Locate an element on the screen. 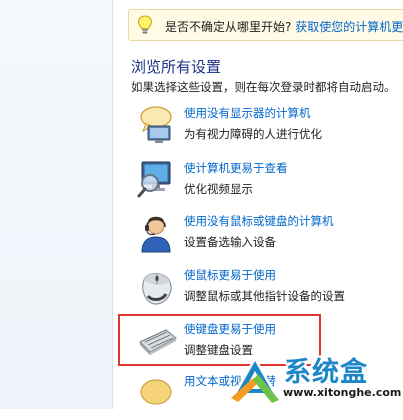  setting-link-no-mouse-keyboard: 使用没有鼠标或键盘的计算机 is located at coordinates (259, 221).